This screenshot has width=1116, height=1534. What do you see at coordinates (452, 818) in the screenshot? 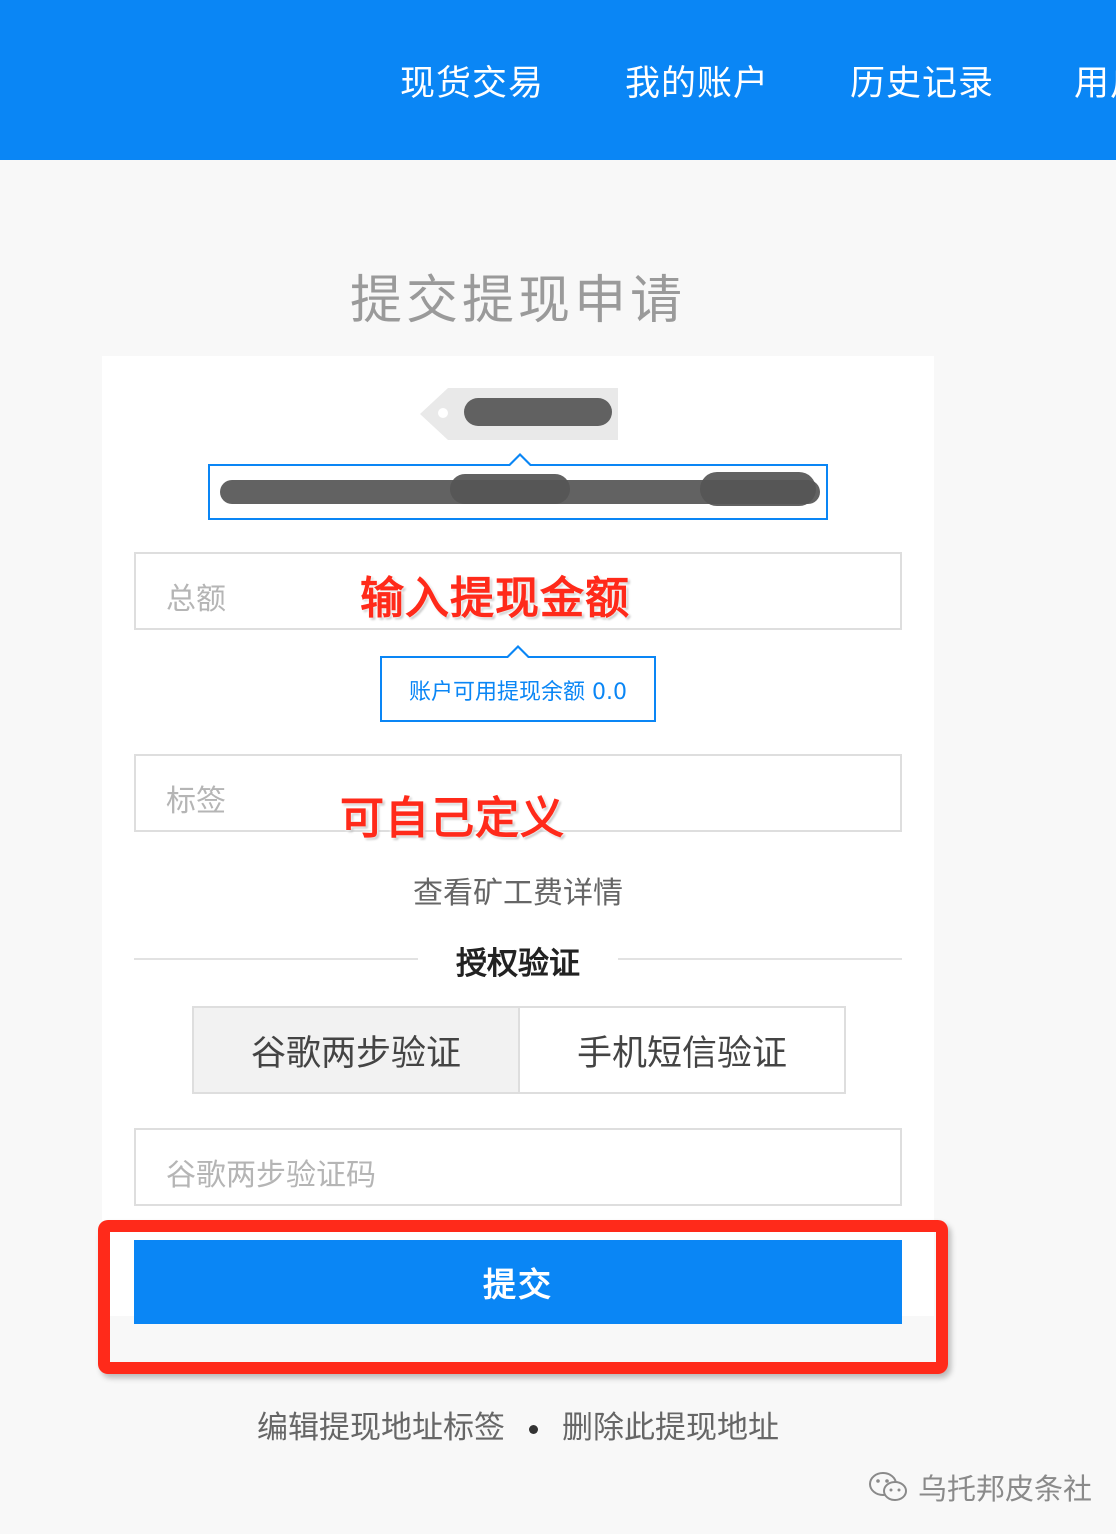
I see `label-annotation: 可自己定义` at bounding box center [452, 818].